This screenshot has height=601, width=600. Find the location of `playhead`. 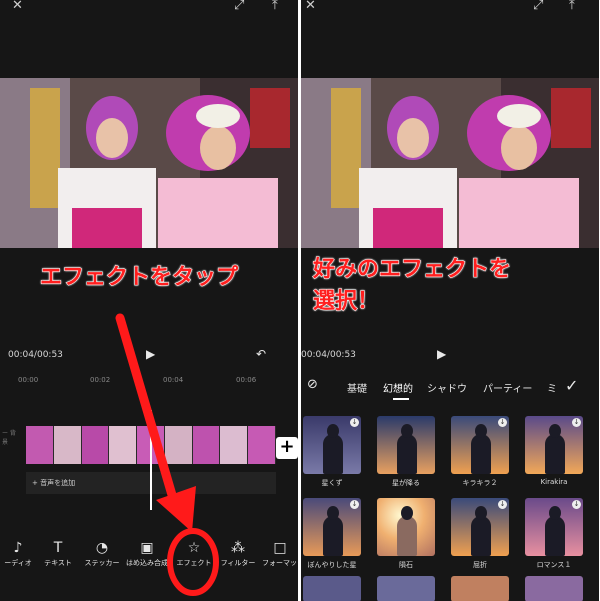

playhead is located at coordinates (151, 460).